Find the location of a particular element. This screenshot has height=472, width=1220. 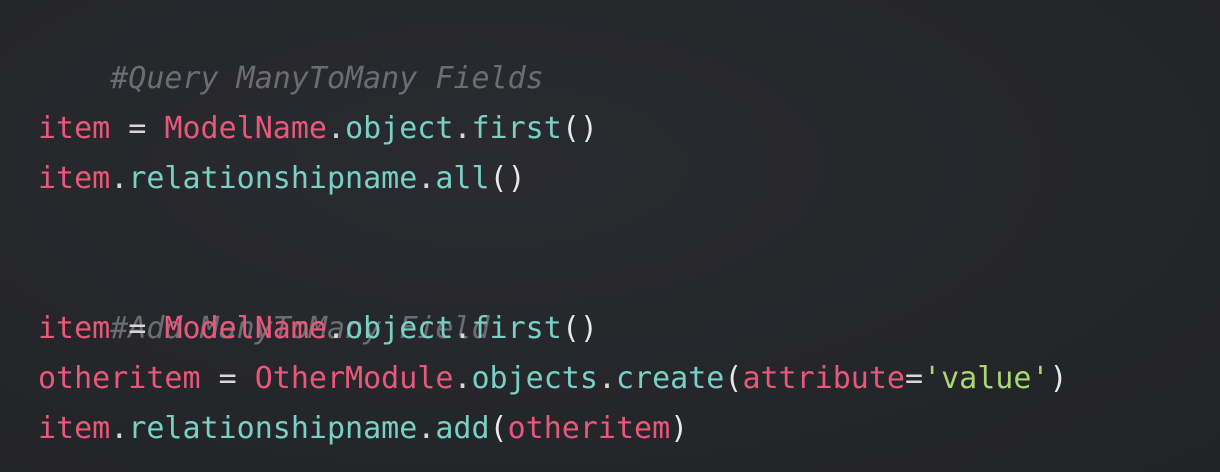

token-add: add is located at coordinates (462, 428).